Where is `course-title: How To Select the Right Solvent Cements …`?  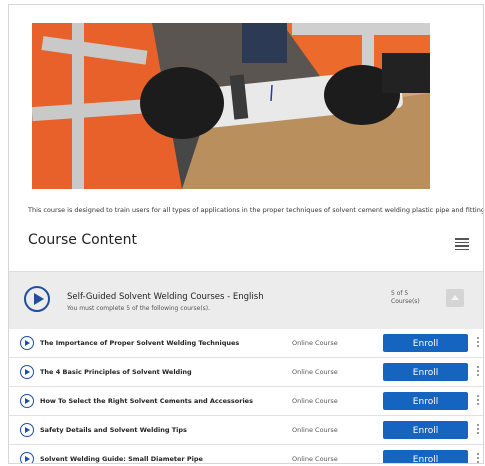
course-title: How To Select the Right Solvent Cements … is located at coordinates (146, 401).